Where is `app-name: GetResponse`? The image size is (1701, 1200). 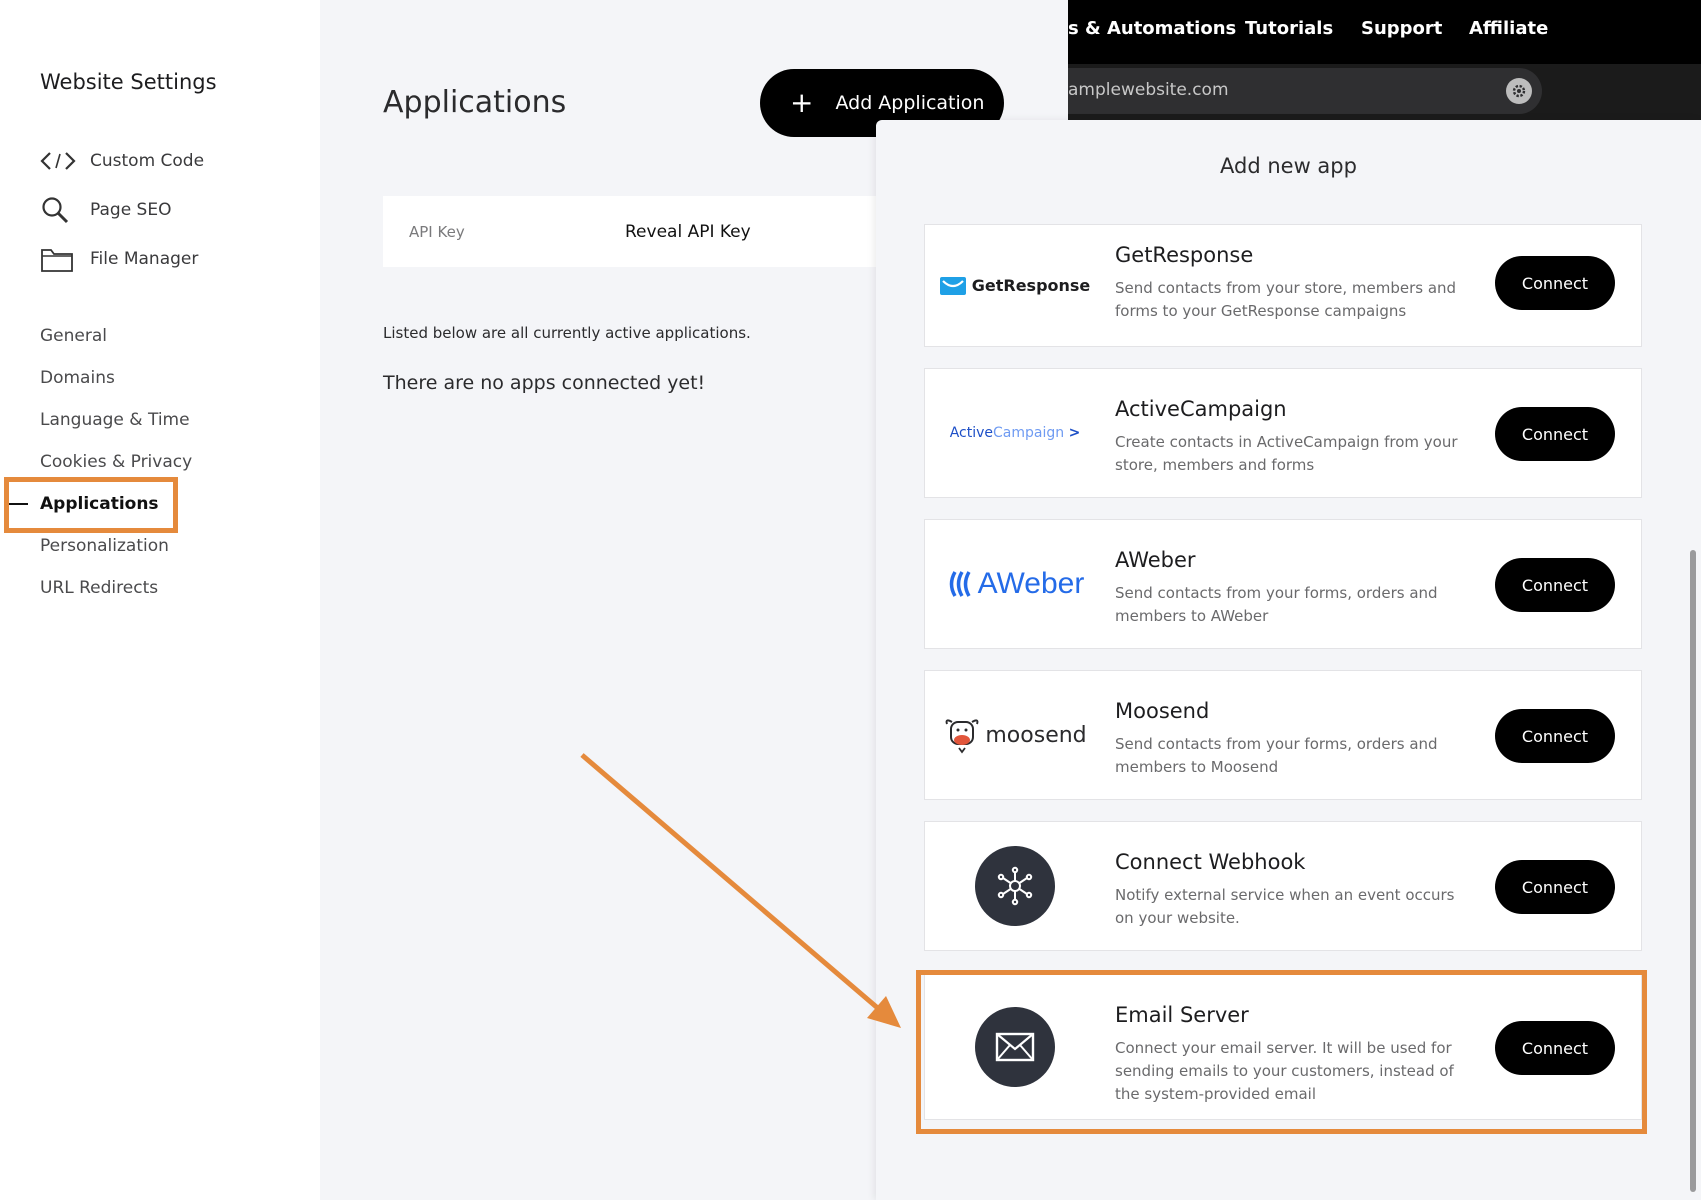 app-name: GetResponse is located at coordinates (1184, 255).